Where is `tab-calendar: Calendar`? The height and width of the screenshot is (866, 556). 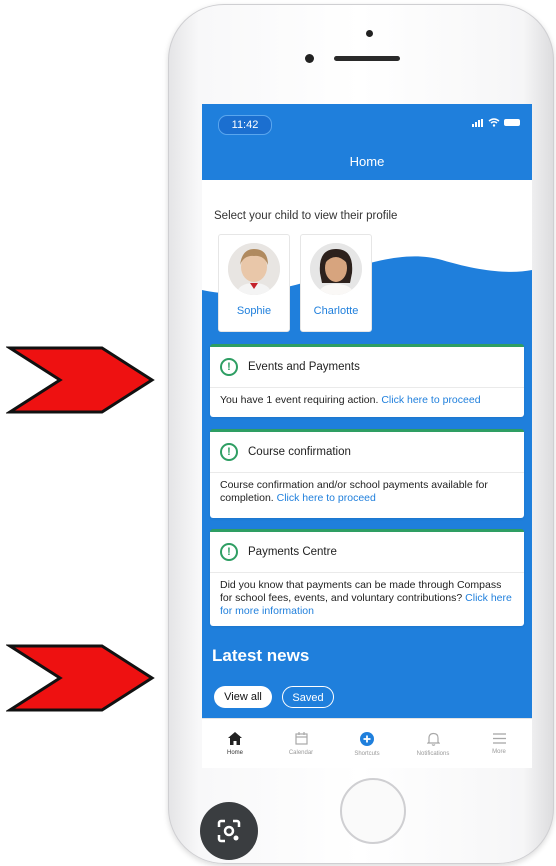
tab-calendar: Calendar is located at coordinates (301, 743).